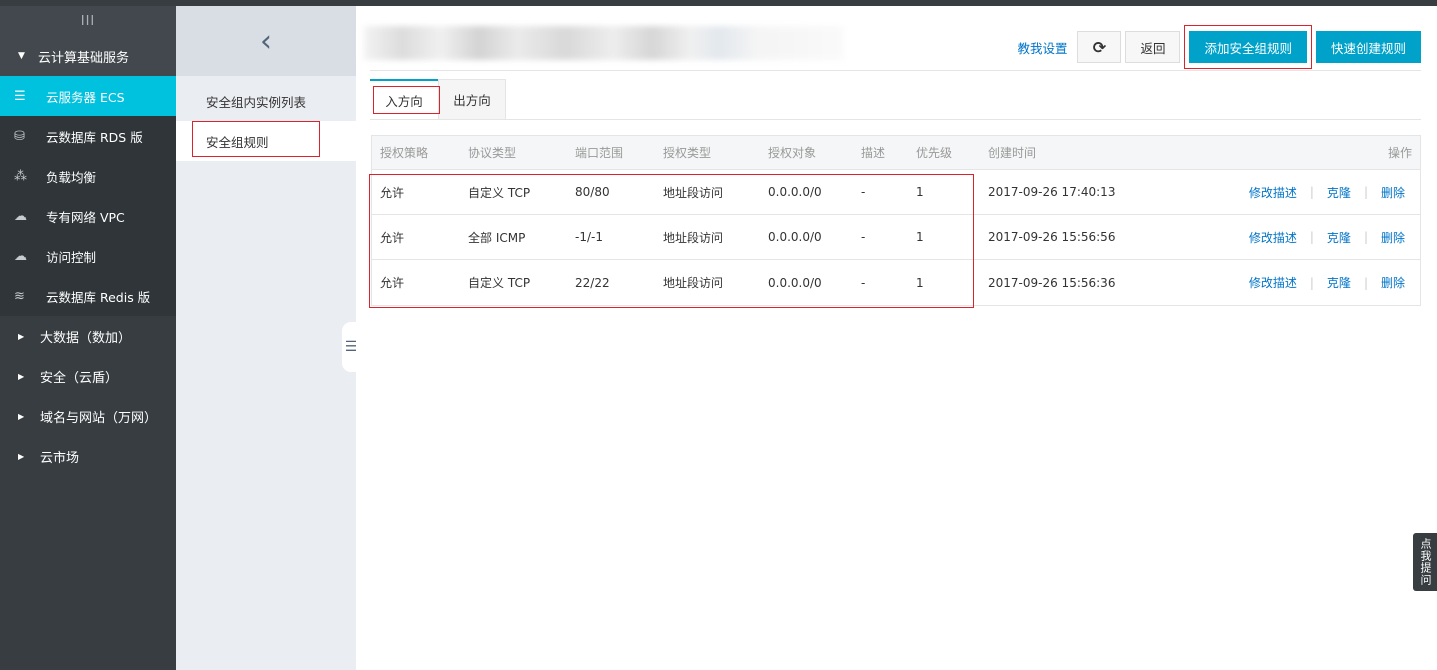 This screenshot has width=1437, height=670. I want to click on back-chevron-button: ‹, so click(266, 41).